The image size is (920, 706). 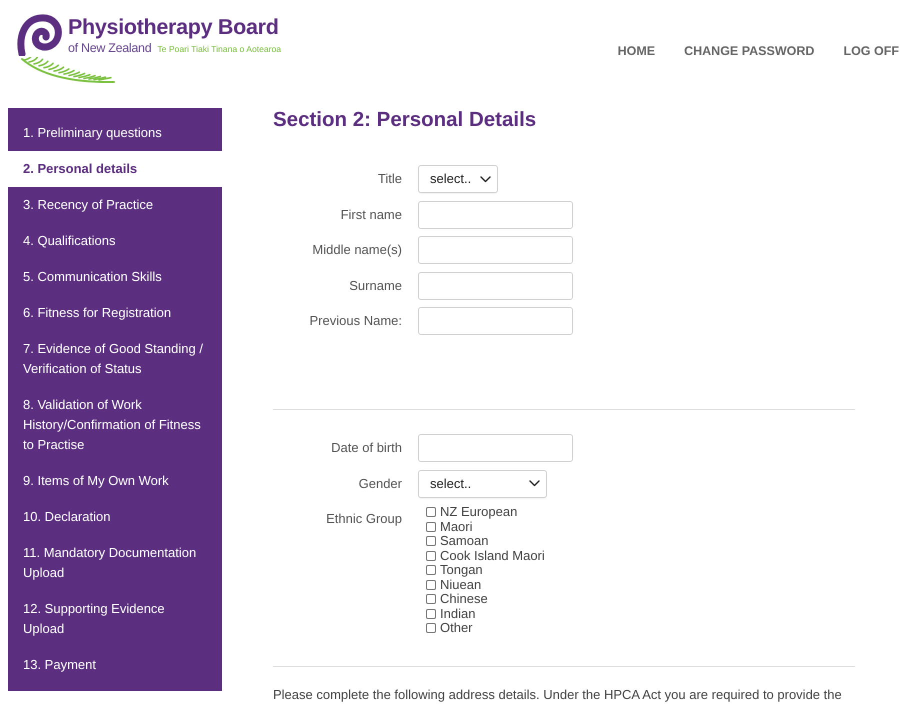 What do you see at coordinates (749, 51) in the screenshot?
I see `nav-link: CHANGE PASSWORD` at bounding box center [749, 51].